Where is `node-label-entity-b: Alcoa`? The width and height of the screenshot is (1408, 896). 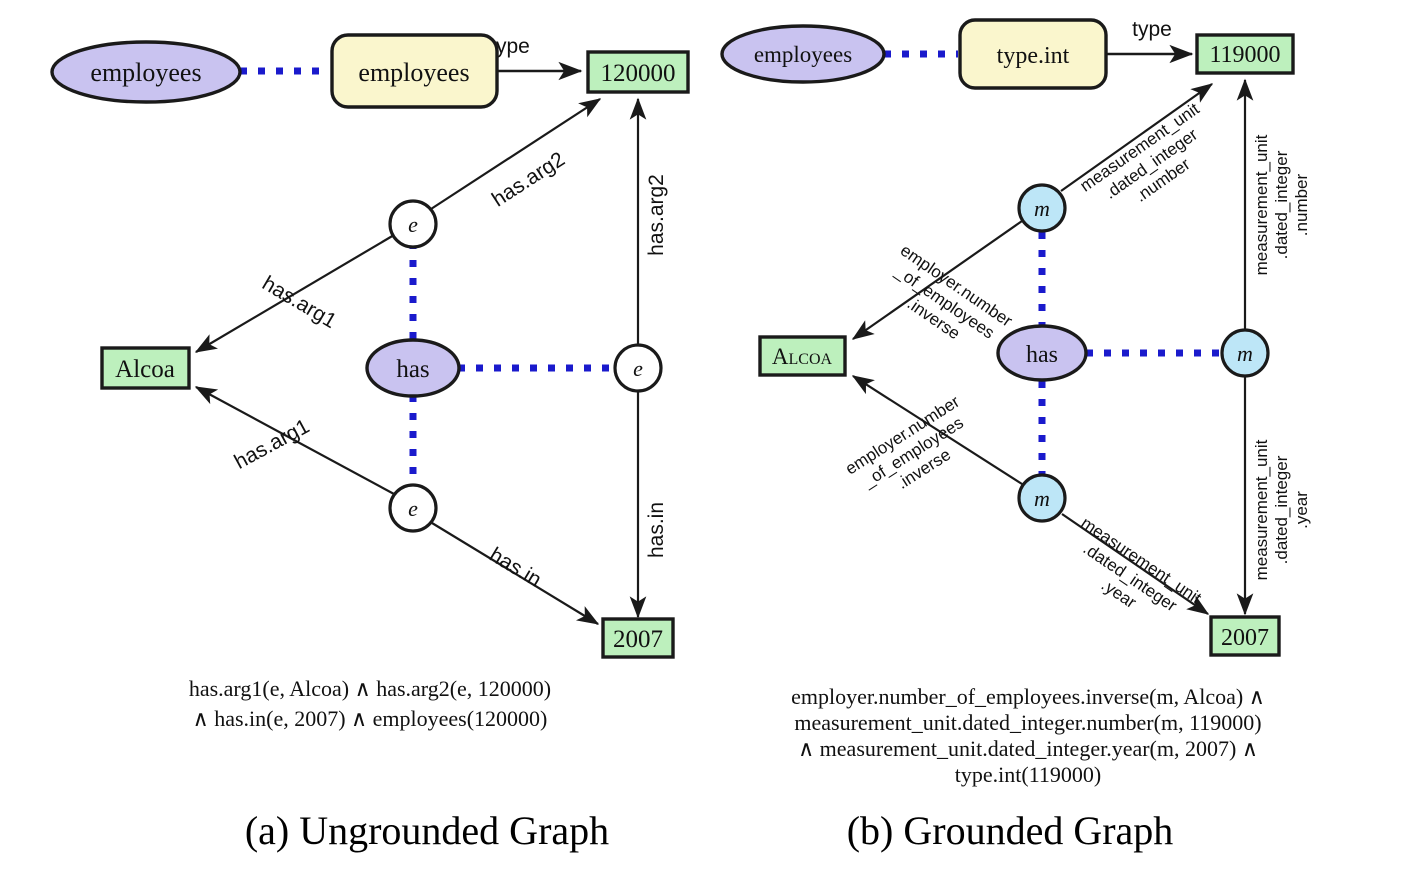
node-label-entity-b: Alcoa is located at coordinates (802, 356).